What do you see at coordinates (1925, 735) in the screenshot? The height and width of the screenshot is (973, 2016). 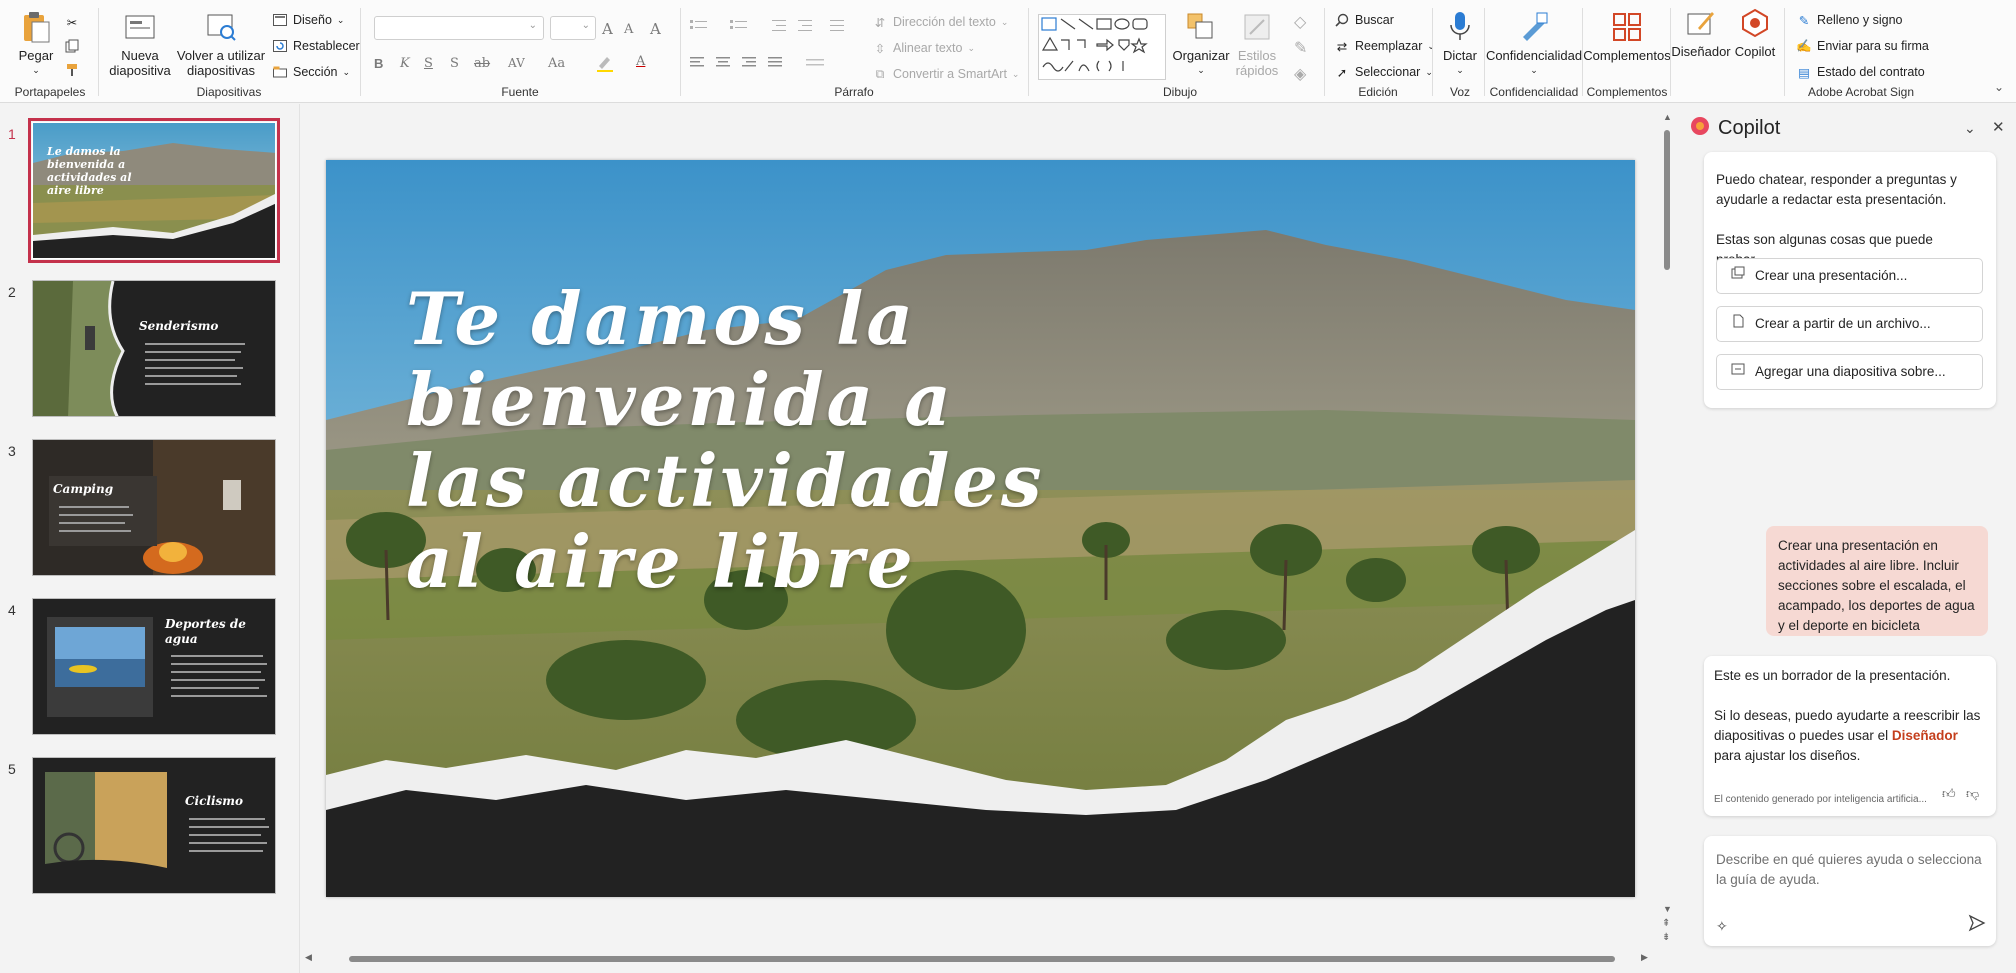 I see `designer-link: Diseñador` at bounding box center [1925, 735].